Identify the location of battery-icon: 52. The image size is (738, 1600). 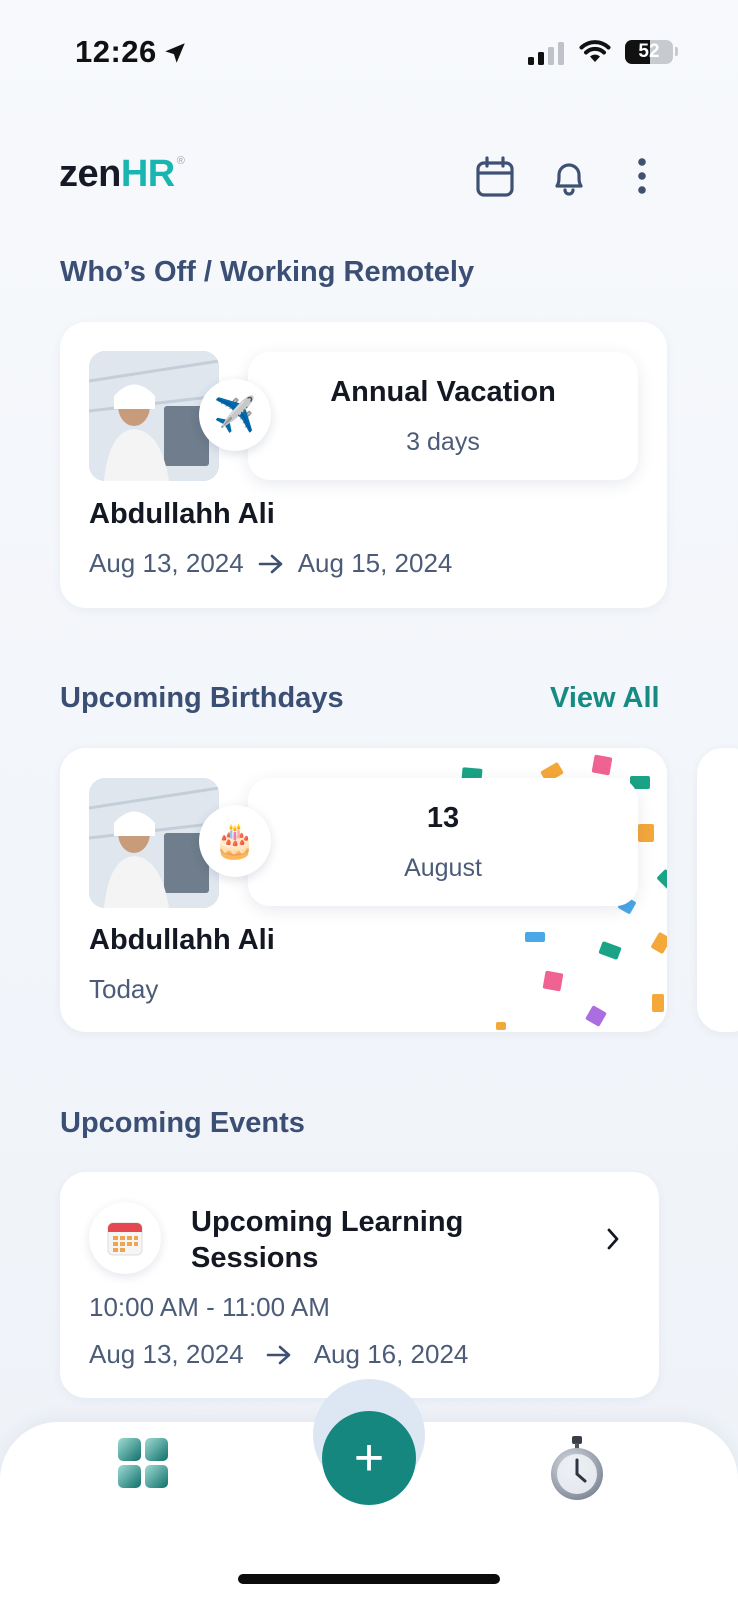
(649, 52).